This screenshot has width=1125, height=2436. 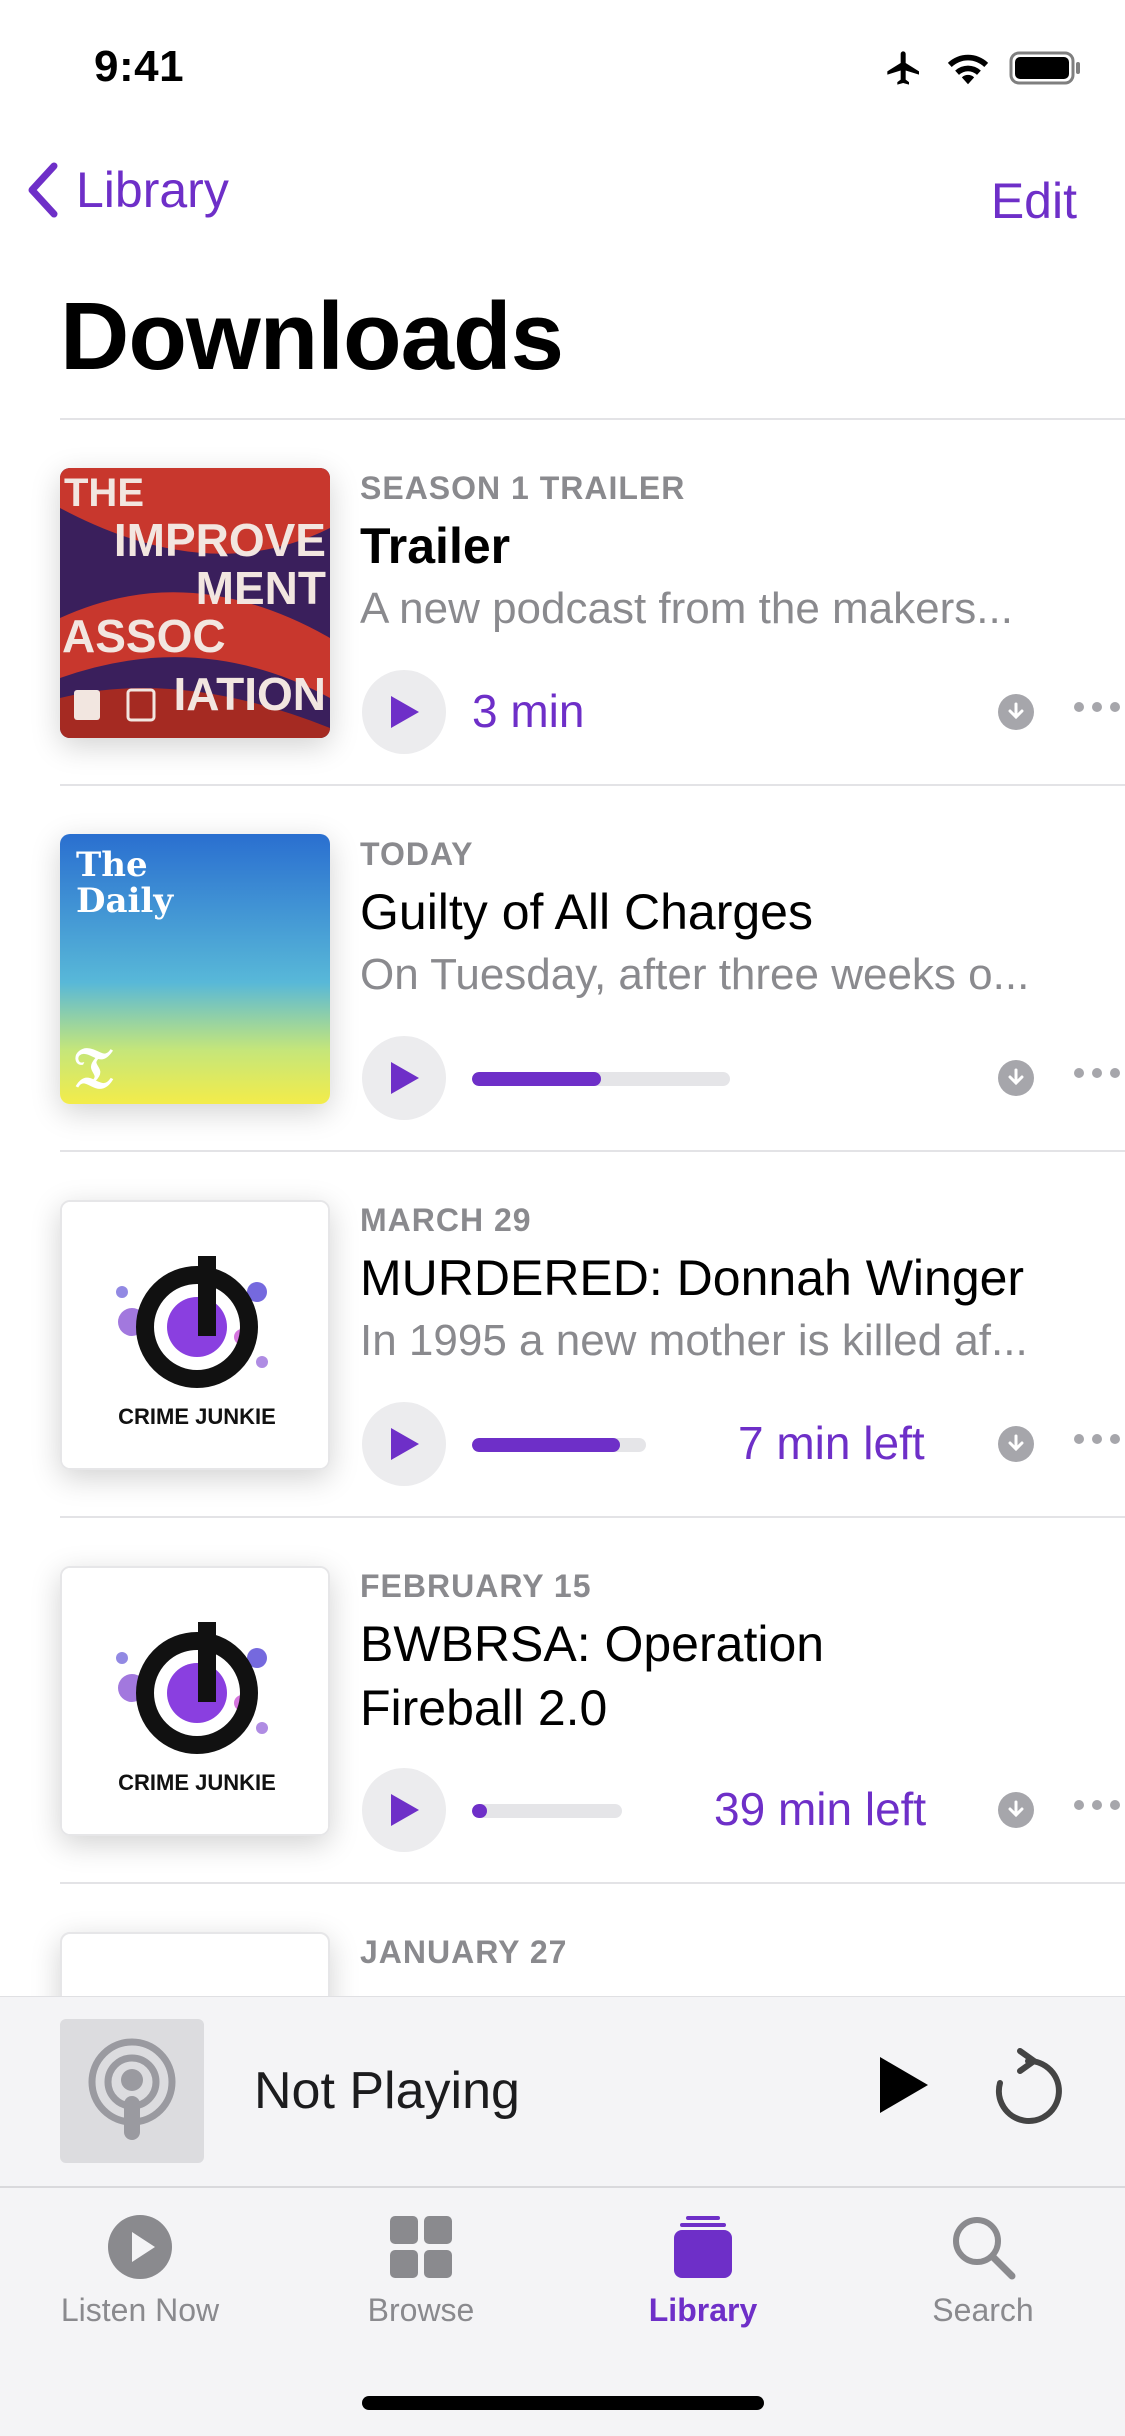 I want to click on tab-label: Browse, so click(x=421, y=2310).